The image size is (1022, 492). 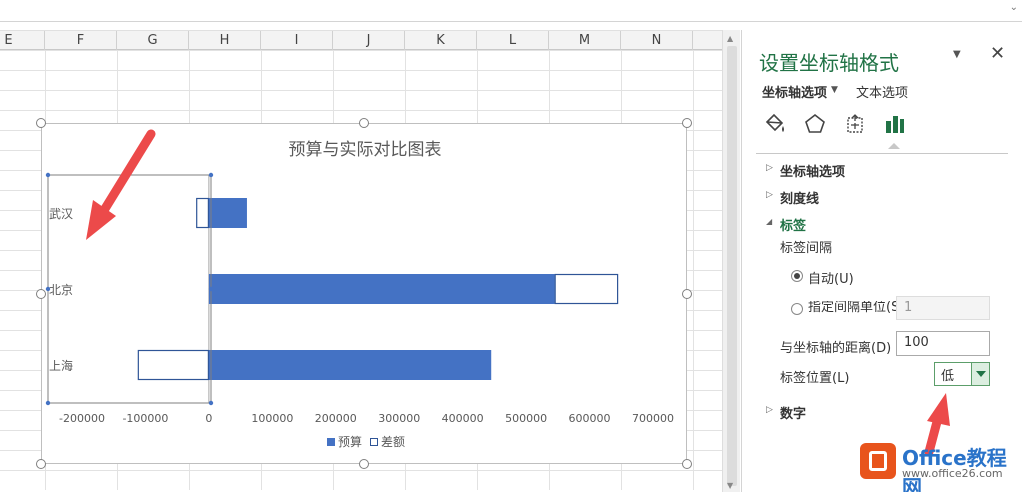 What do you see at coordinates (153, 41) in the screenshot?
I see `column-header: G` at bounding box center [153, 41].